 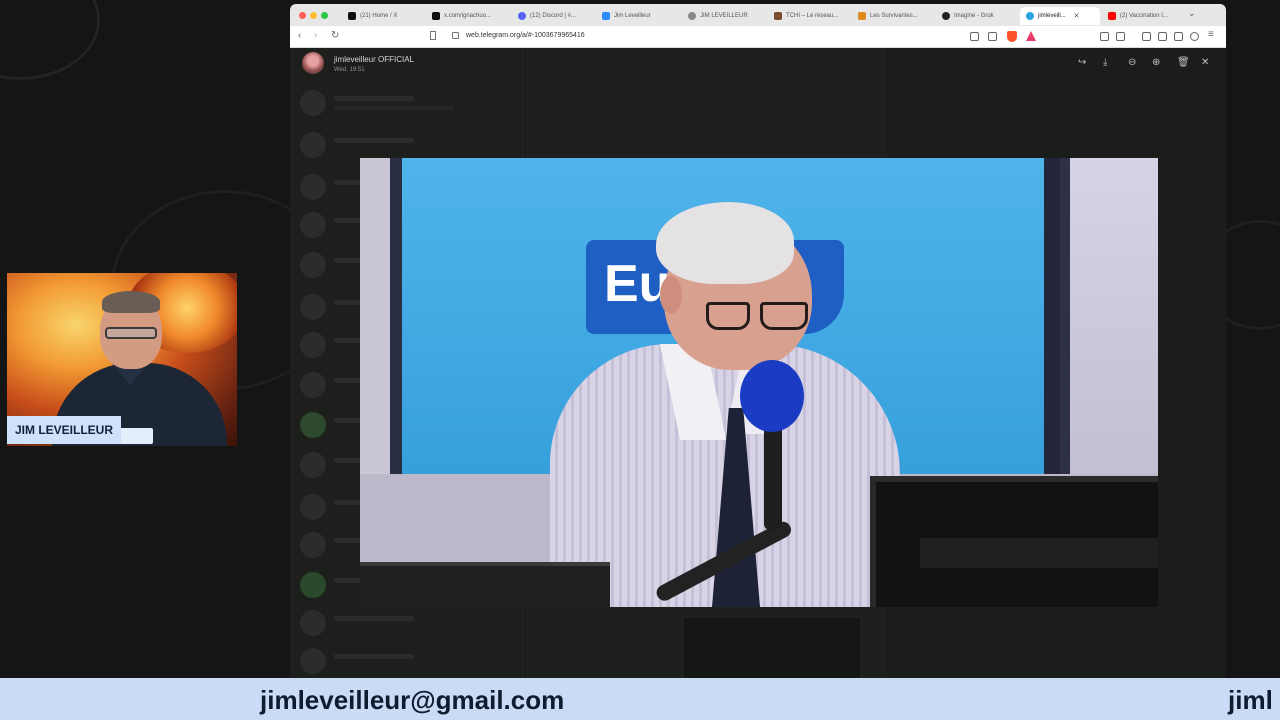 I want to click on zoom-icon, so click(x=606, y=16).